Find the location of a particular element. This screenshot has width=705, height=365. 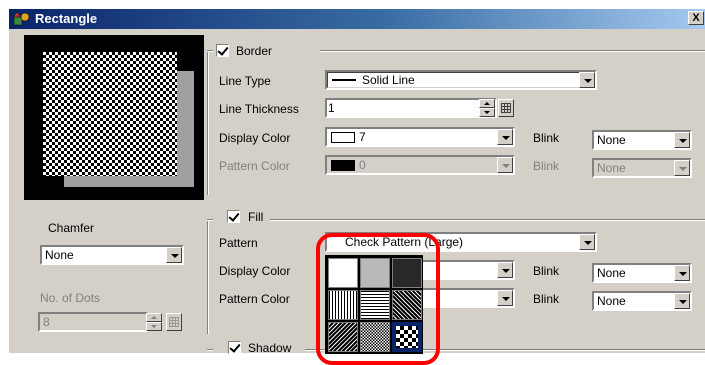

shape-preview is located at coordinates (114, 117).